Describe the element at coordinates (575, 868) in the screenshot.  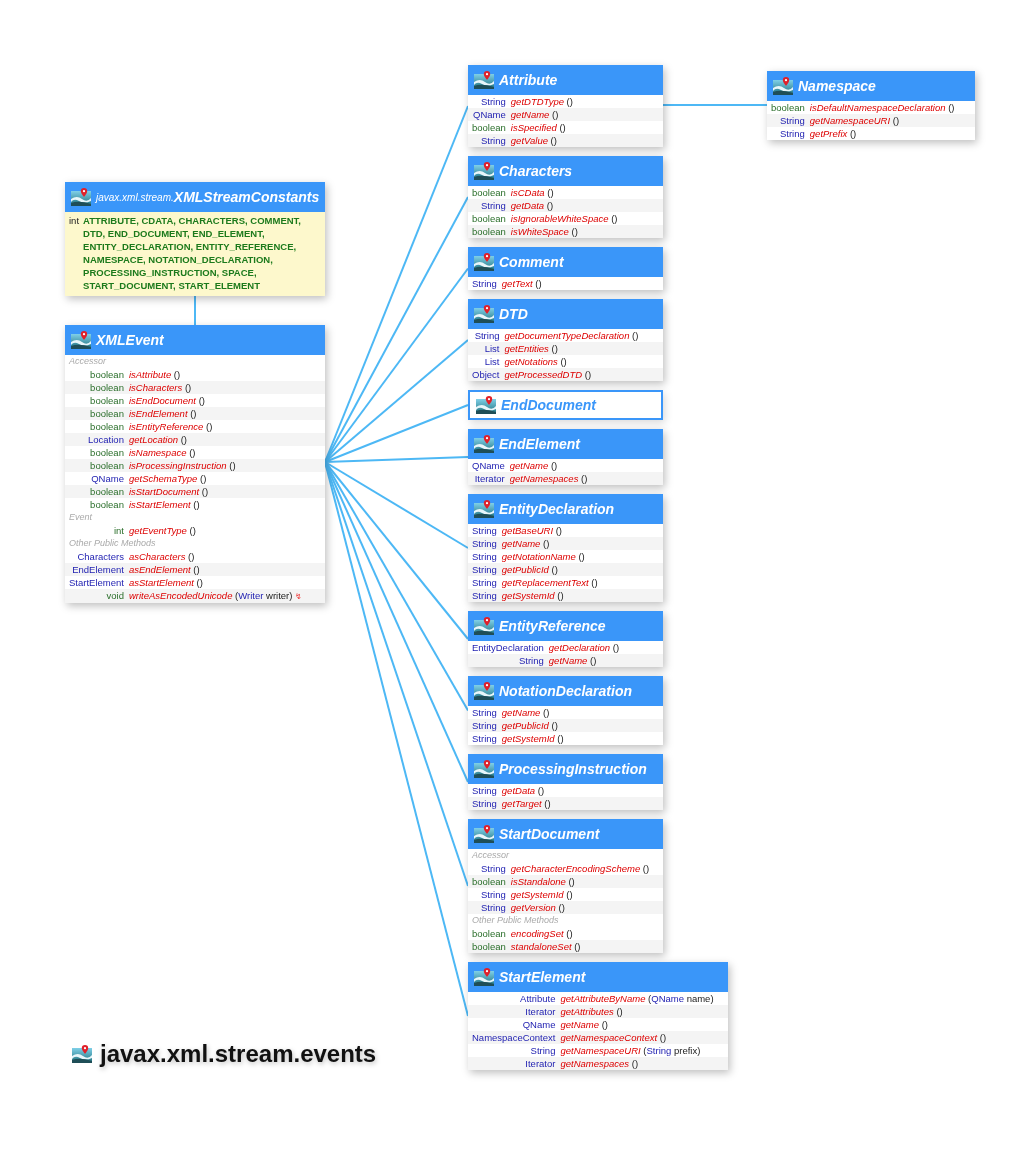
I see `method-name: getCharacterEncodingScheme` at that location.